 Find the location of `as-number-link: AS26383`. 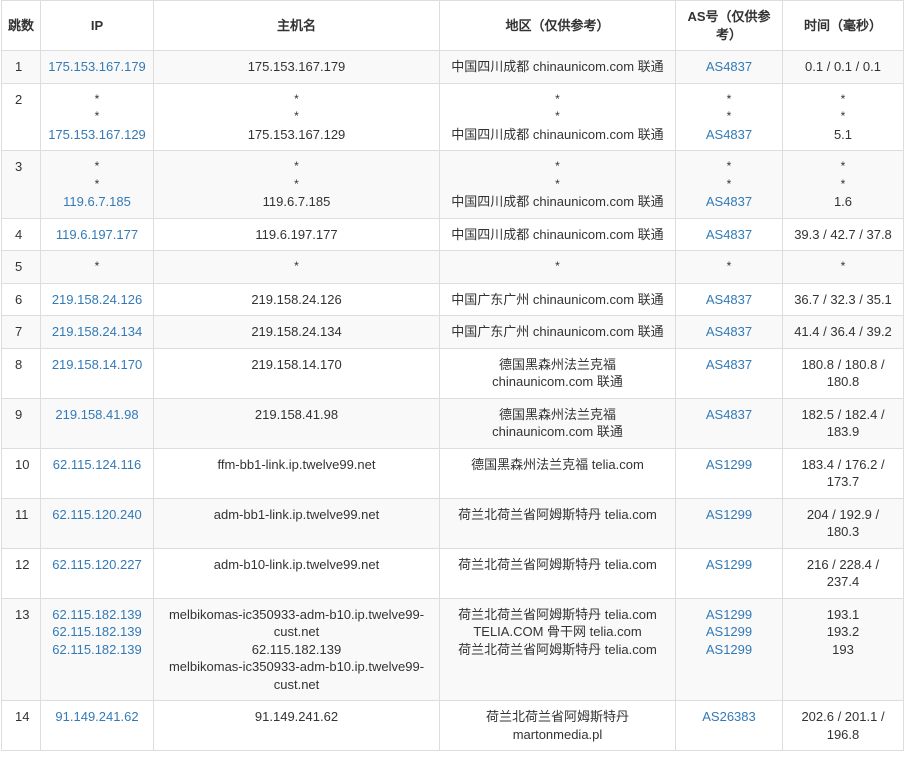

as-number-link: AS26383 is located at coordinates (729, 717).